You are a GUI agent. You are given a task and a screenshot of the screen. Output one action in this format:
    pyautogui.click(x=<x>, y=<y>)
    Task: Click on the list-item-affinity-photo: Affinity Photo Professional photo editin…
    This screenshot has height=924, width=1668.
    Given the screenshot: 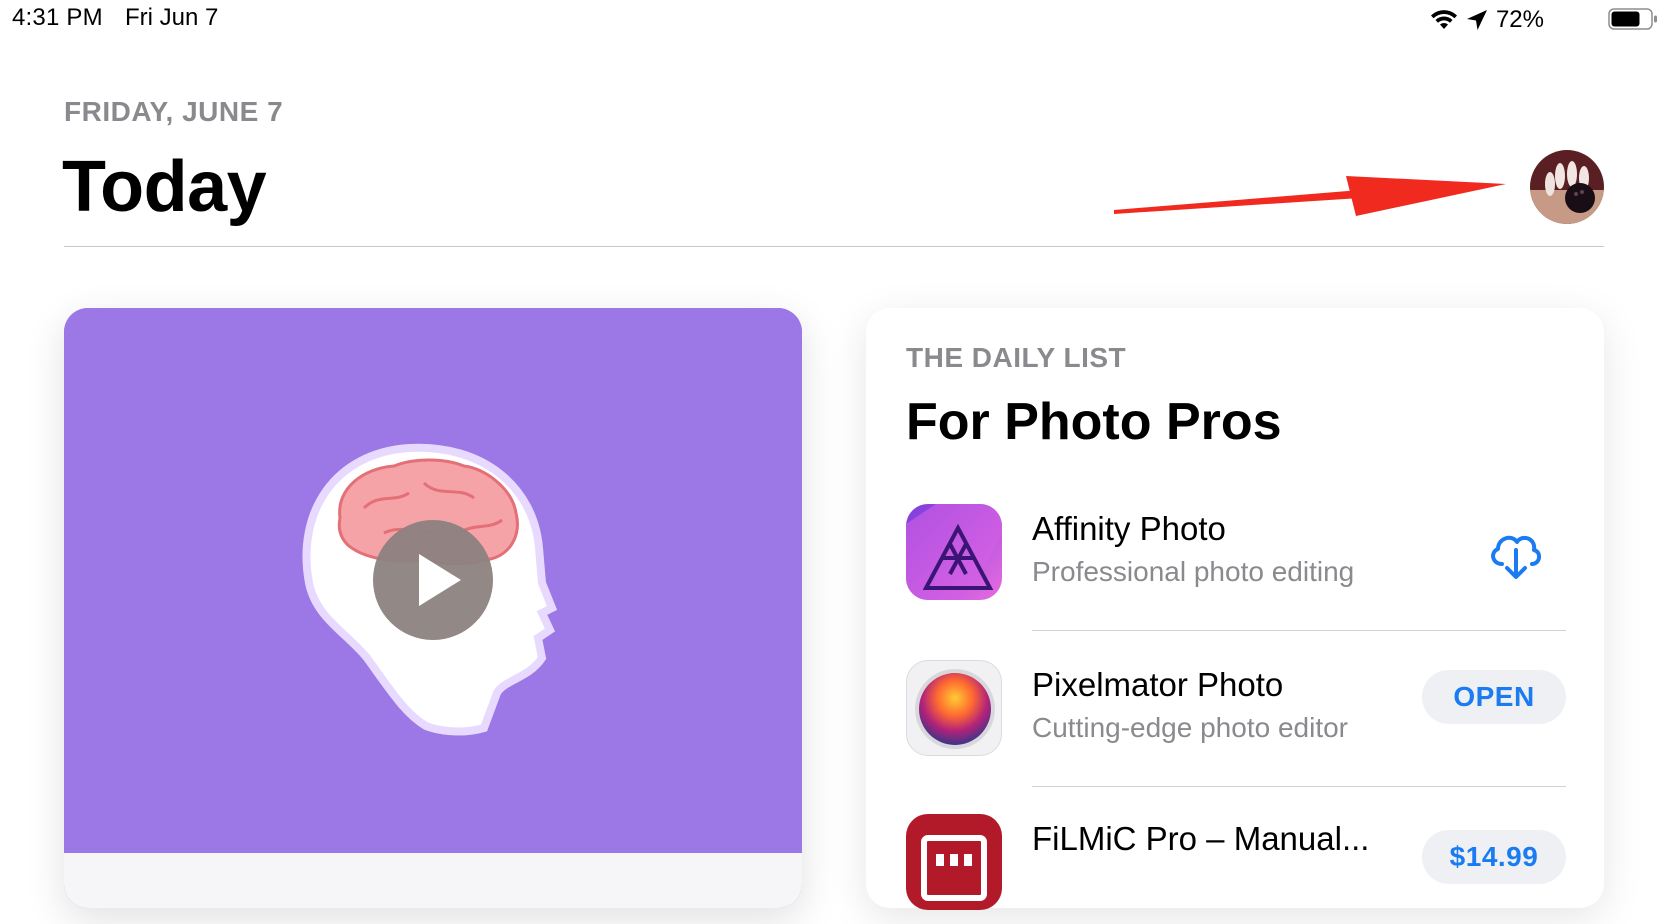 What is the action you would take?
    pyautogui.click(x=1236, y=567)
    